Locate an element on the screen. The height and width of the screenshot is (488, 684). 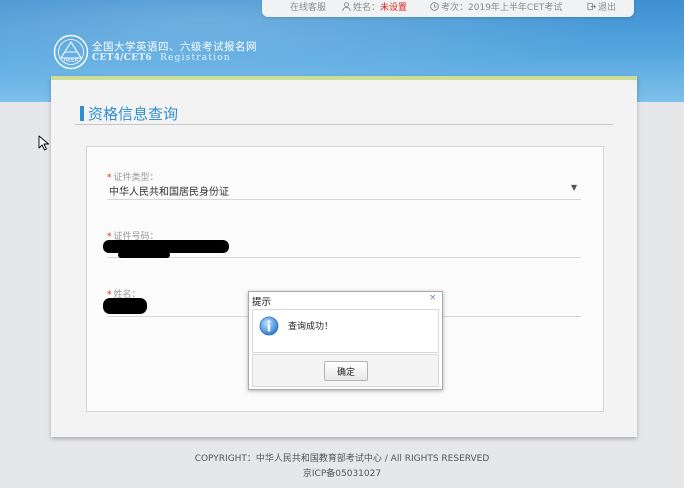
name-value: 未设置 is located at coordinates (394, 8).